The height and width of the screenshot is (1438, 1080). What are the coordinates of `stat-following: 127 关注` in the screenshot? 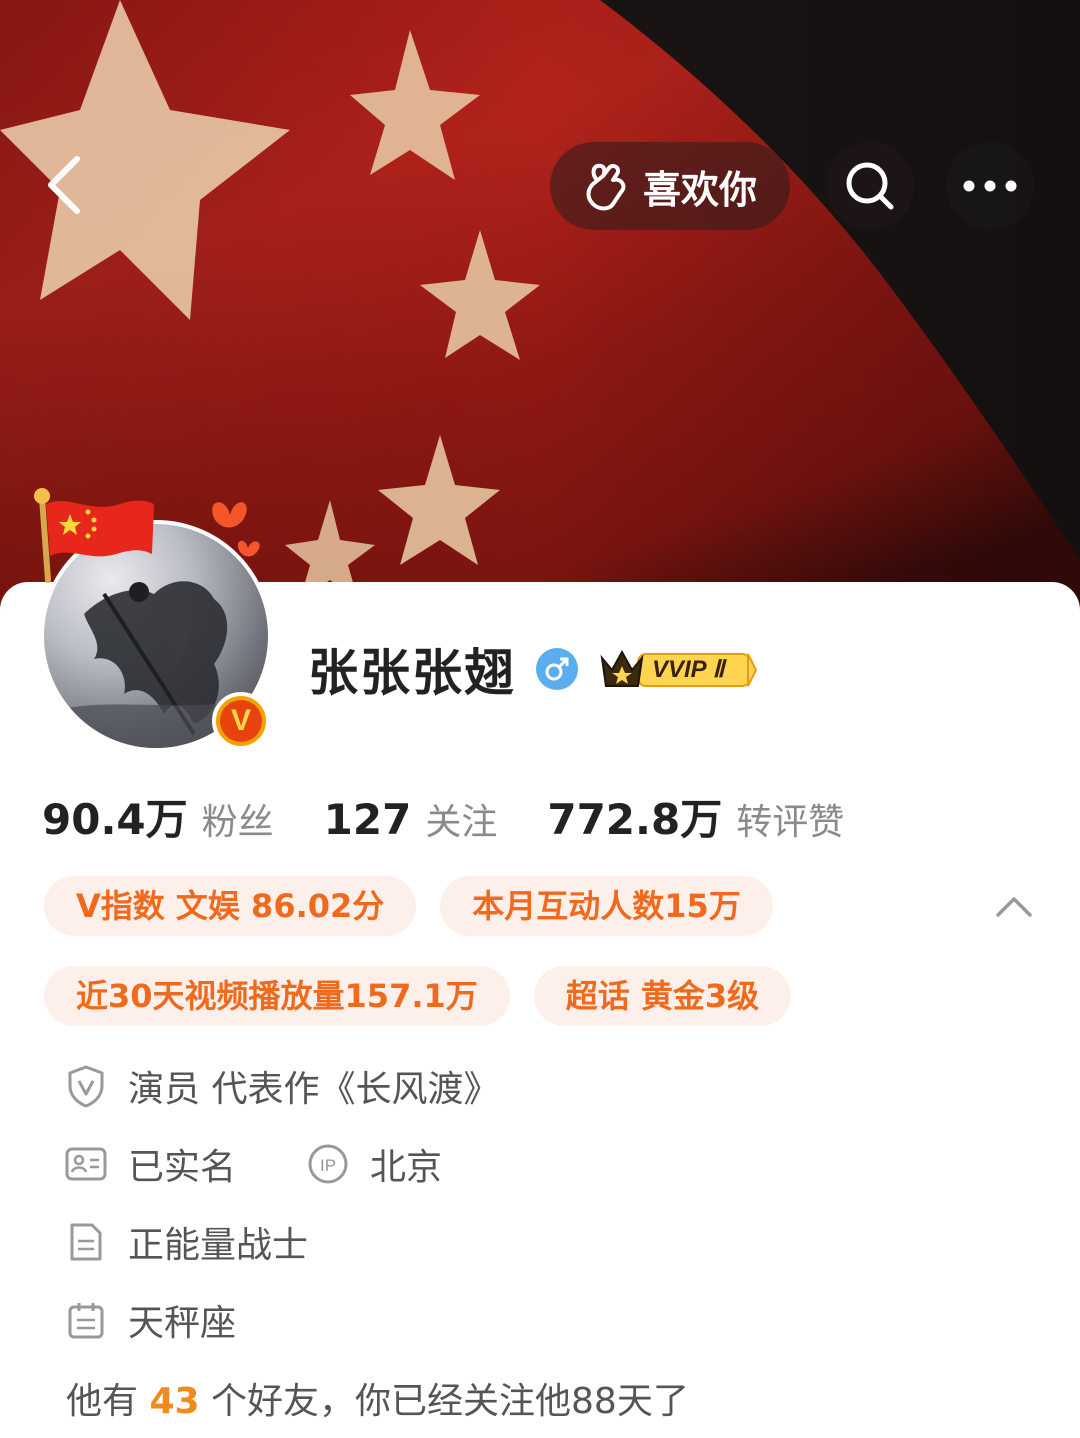 It's located at (411, 819).